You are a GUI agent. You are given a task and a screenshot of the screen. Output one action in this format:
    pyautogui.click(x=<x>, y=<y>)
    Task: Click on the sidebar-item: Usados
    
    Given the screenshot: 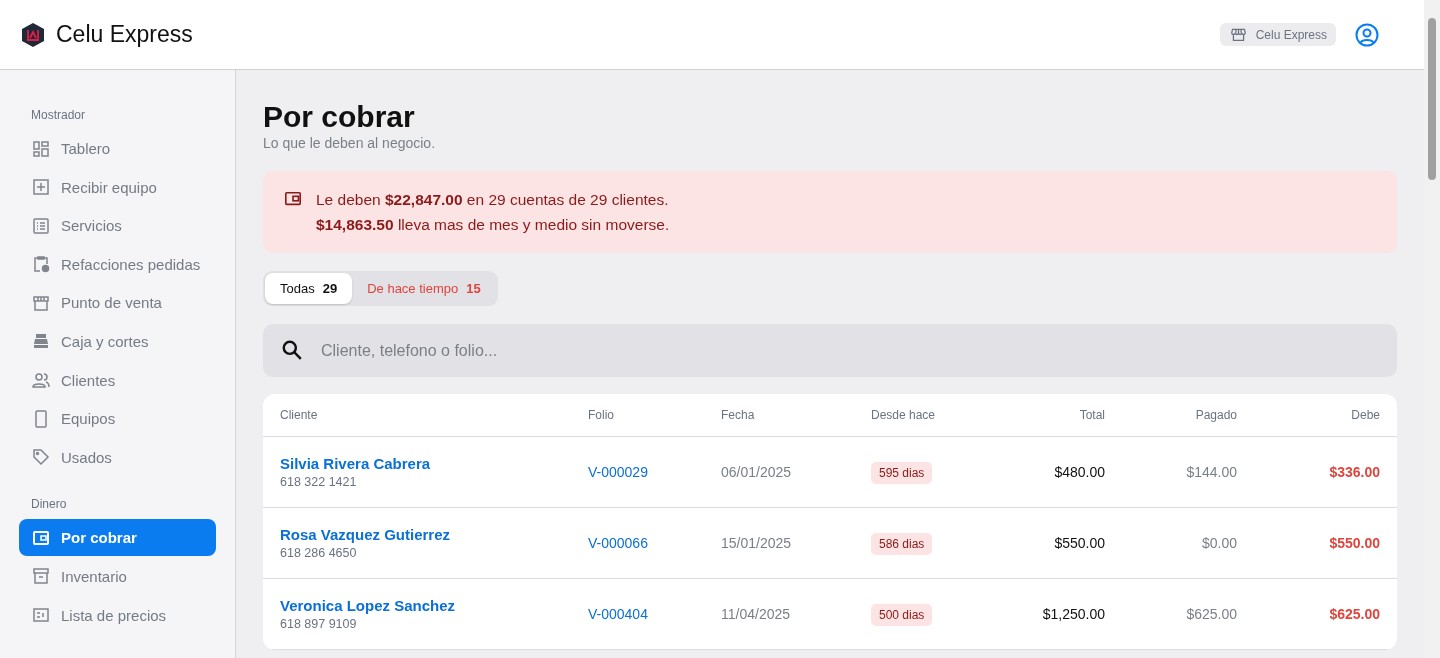 What is the action you would take?
    pyautogui.click(x=117, y=457)
    